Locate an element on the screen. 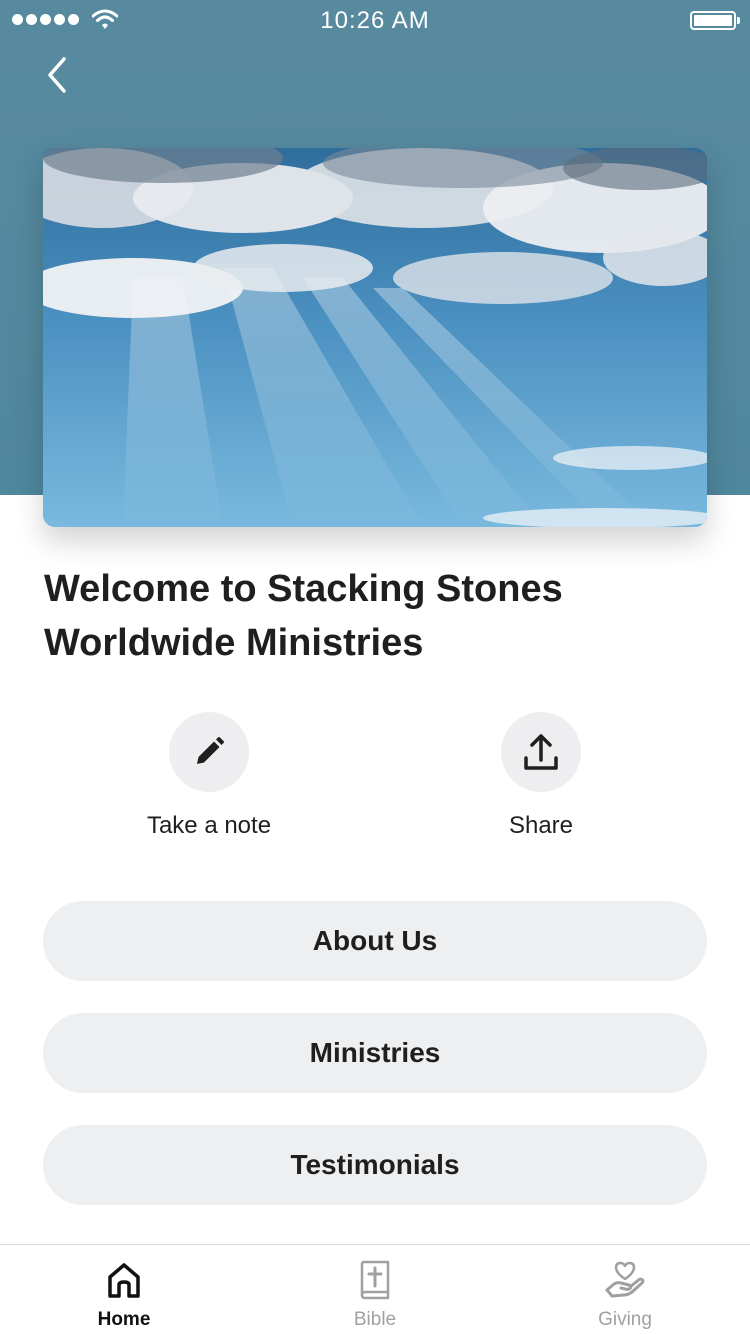  take-note-button: Take a note is located at coordinates (209, 776).